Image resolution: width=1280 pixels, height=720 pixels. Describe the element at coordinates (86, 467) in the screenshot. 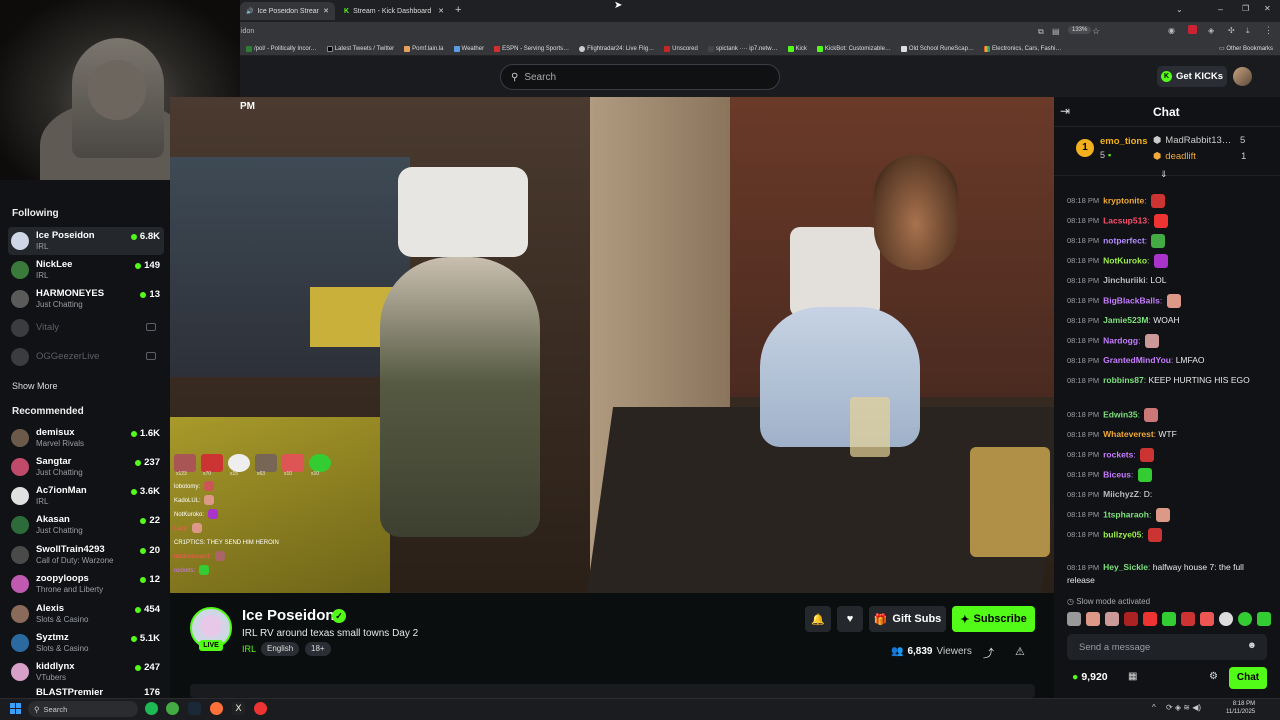

I see `sidebar-item-sangtar: Sangtar Just Chatting 237` at that location.